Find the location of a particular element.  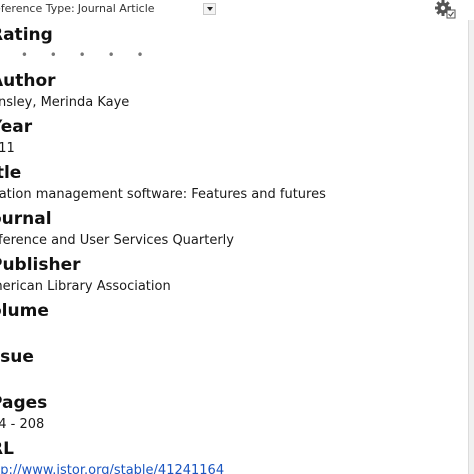

field-label-author: Author is located at coordinates (28, 81).